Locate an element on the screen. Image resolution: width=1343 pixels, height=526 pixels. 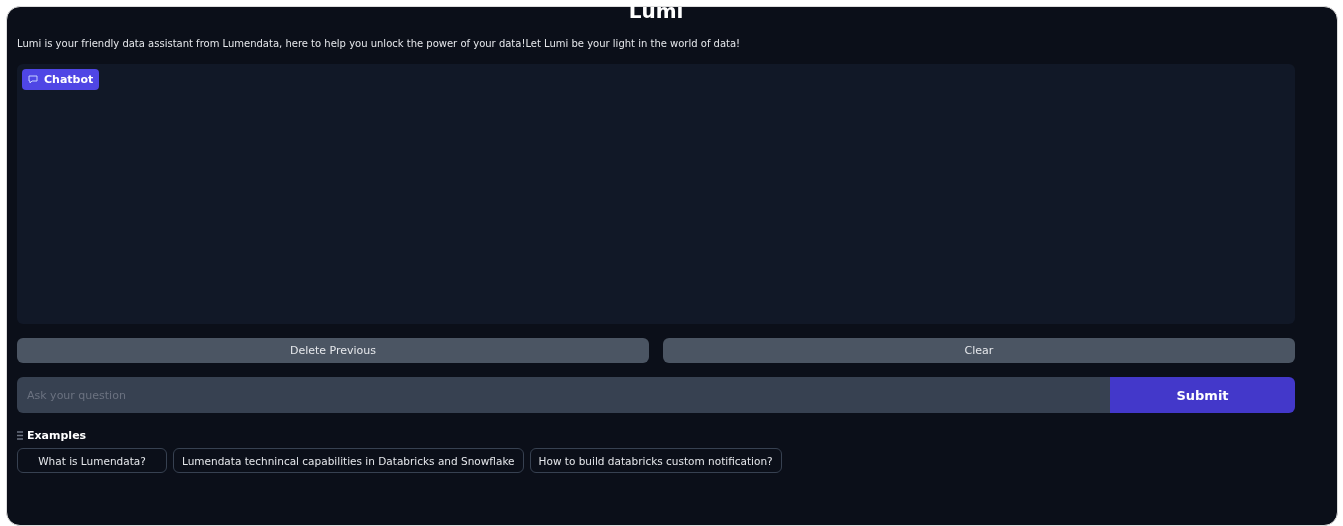
chat-icon is located at coordinates (33, 79).